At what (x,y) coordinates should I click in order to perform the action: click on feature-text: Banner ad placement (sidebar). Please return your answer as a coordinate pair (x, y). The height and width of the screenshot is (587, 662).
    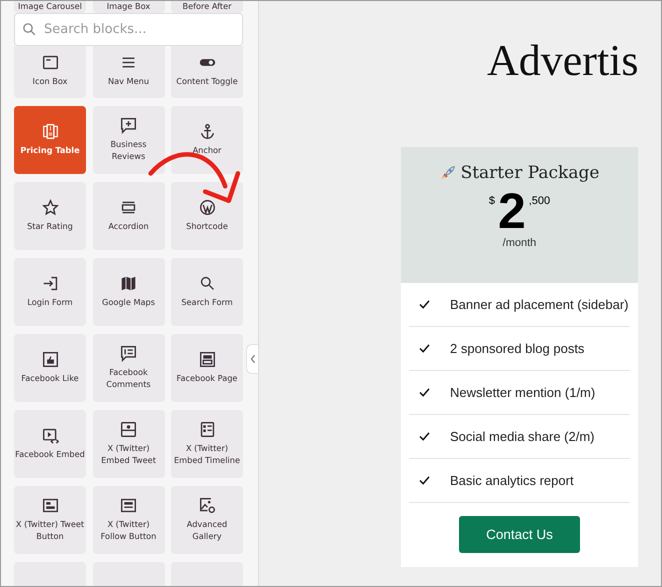
    Looking at the image, I should click on (539, 304).